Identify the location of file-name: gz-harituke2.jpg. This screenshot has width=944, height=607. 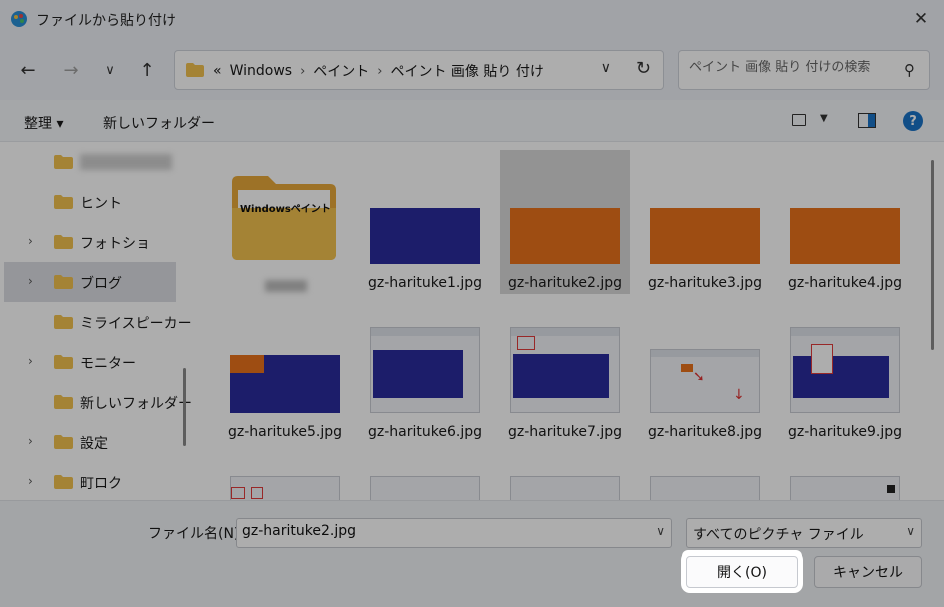
(565, 283).